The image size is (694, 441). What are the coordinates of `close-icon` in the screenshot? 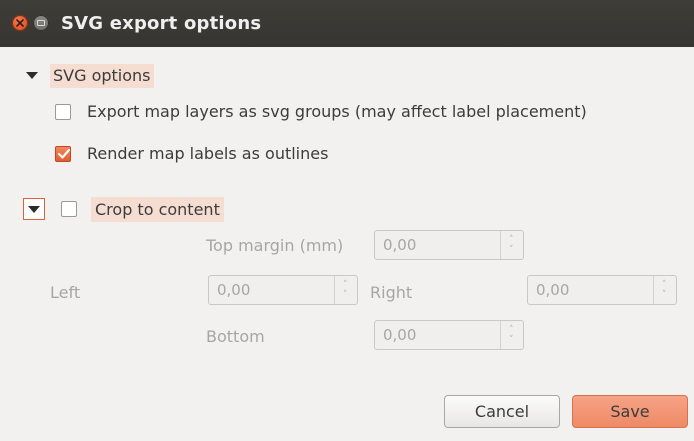 It's located at (20, 23).